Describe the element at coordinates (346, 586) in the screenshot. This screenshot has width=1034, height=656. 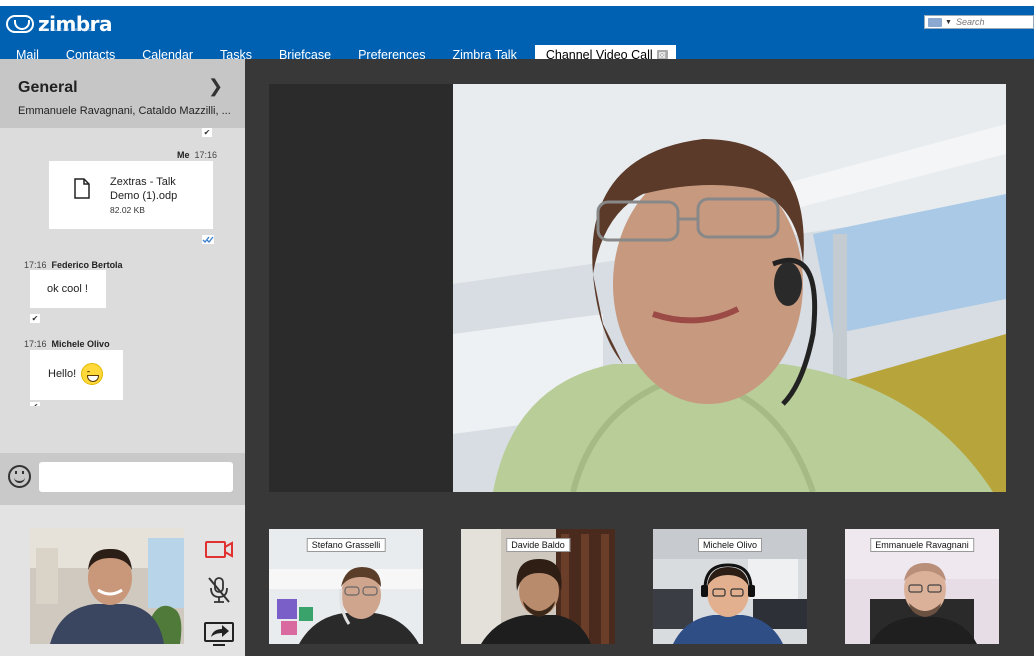
I see `participant-tile: Stefano Grasselli` at that location.